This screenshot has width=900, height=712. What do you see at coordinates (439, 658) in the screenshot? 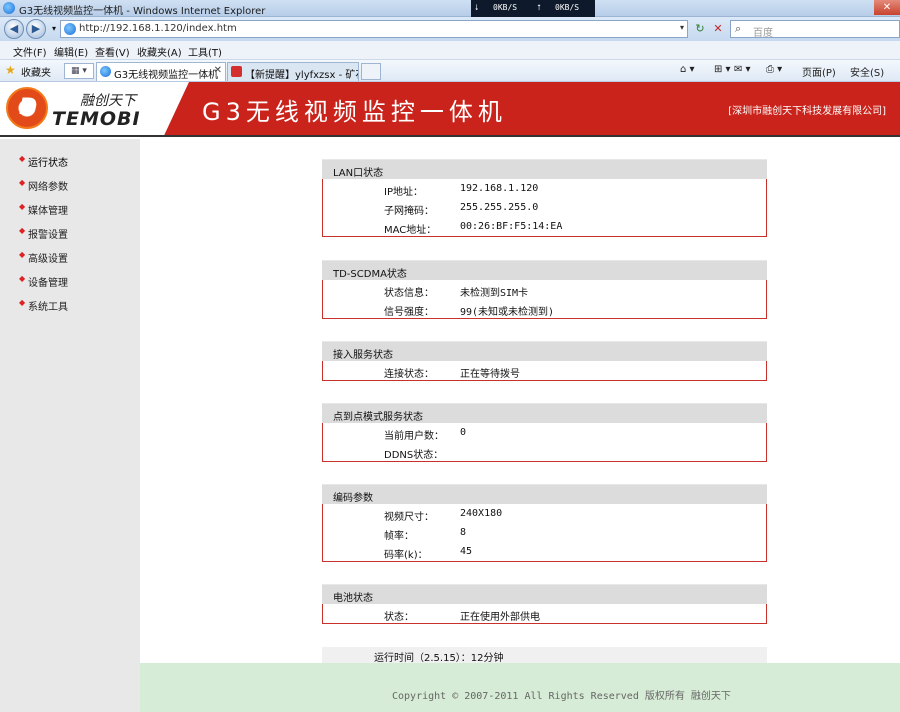
I see `uptime-text: 运行时间（2.5.15）：12分钟` at bounding box center [439, 658].